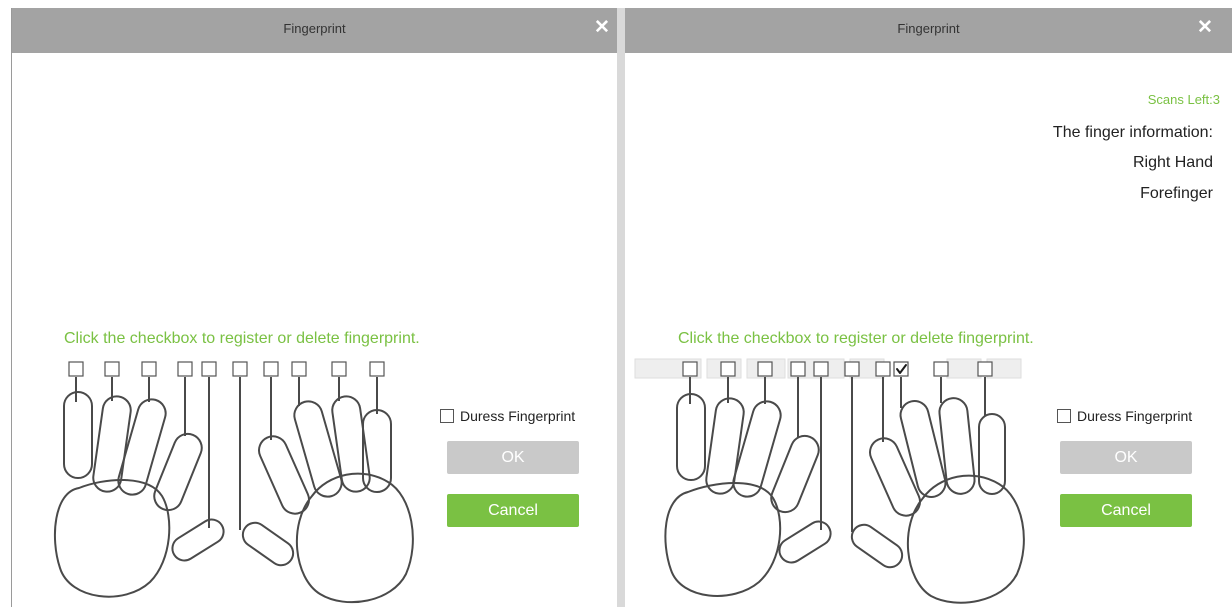  What do you see at coordinates (351, 444) in the screenshot?
I see `right-ring-outline` at bounding box center [351, 444].